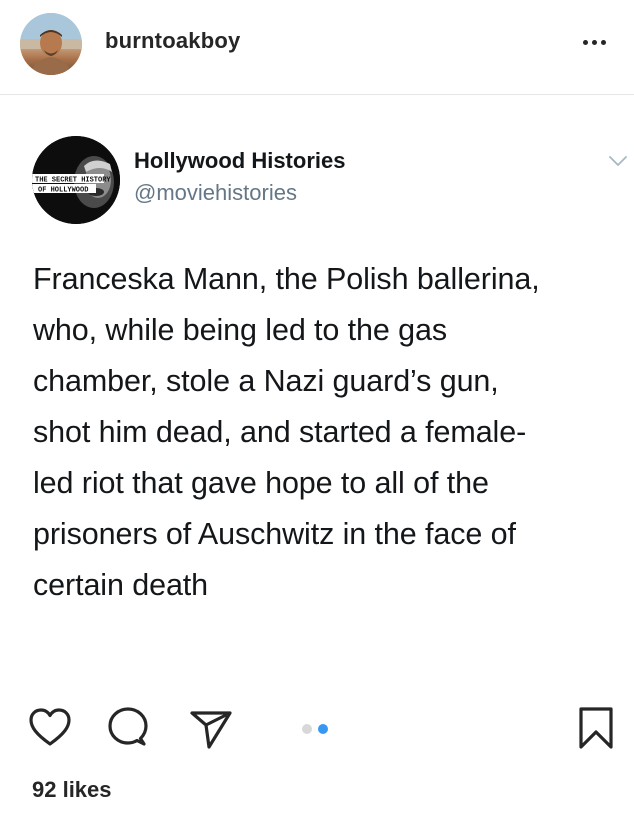 The height and width of the screenshot is (816, 634). I want to click on username: burntoakboy, so click(172, 41).